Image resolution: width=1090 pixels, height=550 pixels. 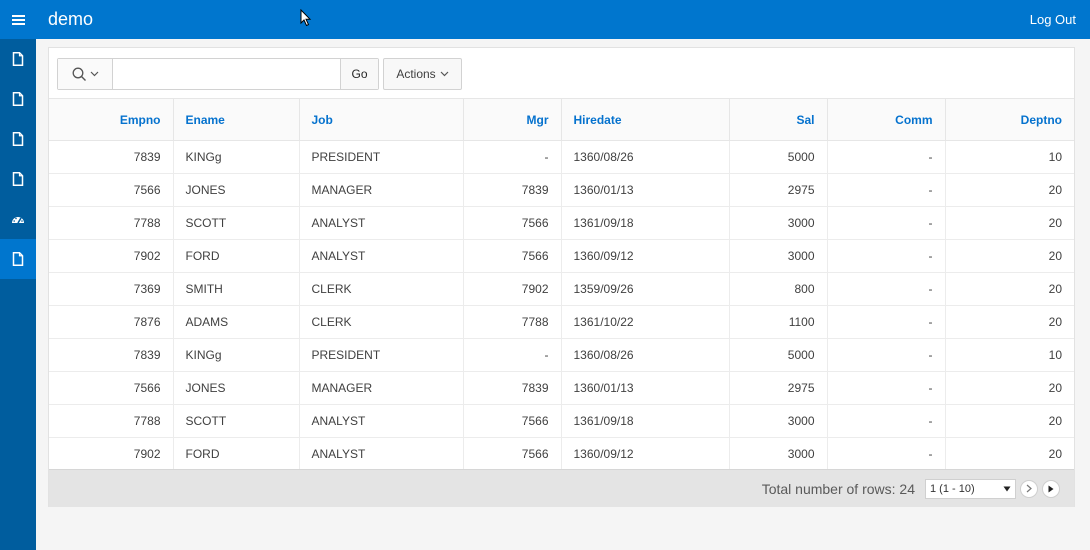 I want to click on cell-mgr: 7902, so click(x=512, y=289).